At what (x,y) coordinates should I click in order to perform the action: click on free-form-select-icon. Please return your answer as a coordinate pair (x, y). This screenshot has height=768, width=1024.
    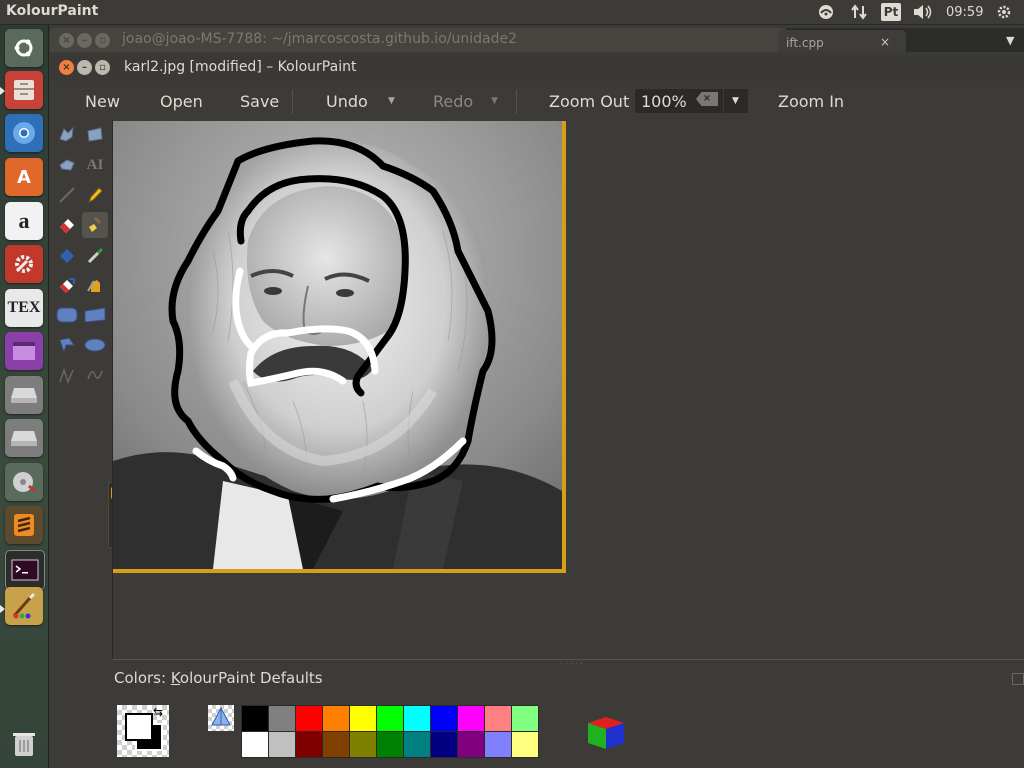
    Looking at the image, I should click on (67, 135).